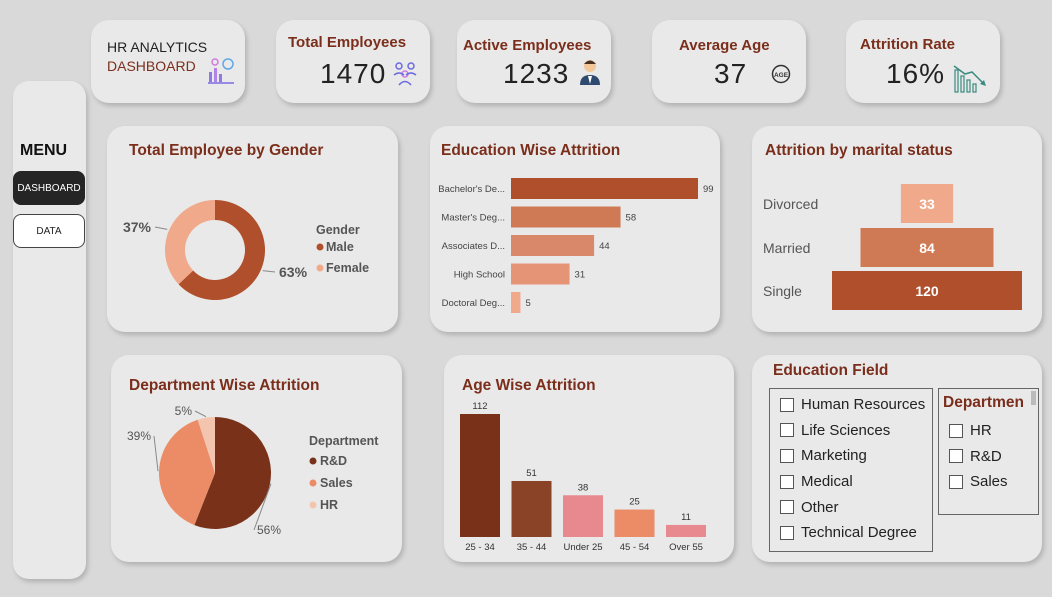 The width and height of the screenshot is (1052, 597). Describe the element at coordinates (907, 44) in the screenshot. I see `kpi-title: Attrition Rate` at that location.